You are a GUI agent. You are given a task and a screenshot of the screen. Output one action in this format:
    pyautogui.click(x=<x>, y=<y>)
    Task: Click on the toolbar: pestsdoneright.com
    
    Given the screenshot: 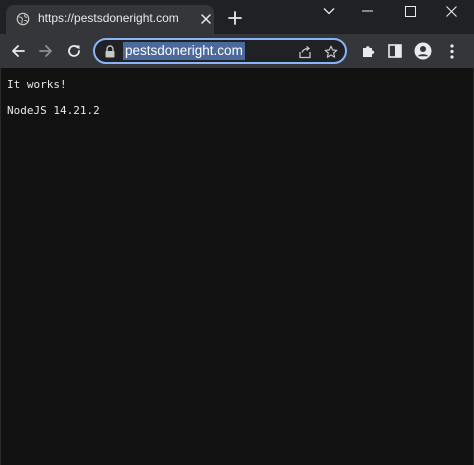 What is the action you would take?
    pyautogui.click(x=237, y=51)
    